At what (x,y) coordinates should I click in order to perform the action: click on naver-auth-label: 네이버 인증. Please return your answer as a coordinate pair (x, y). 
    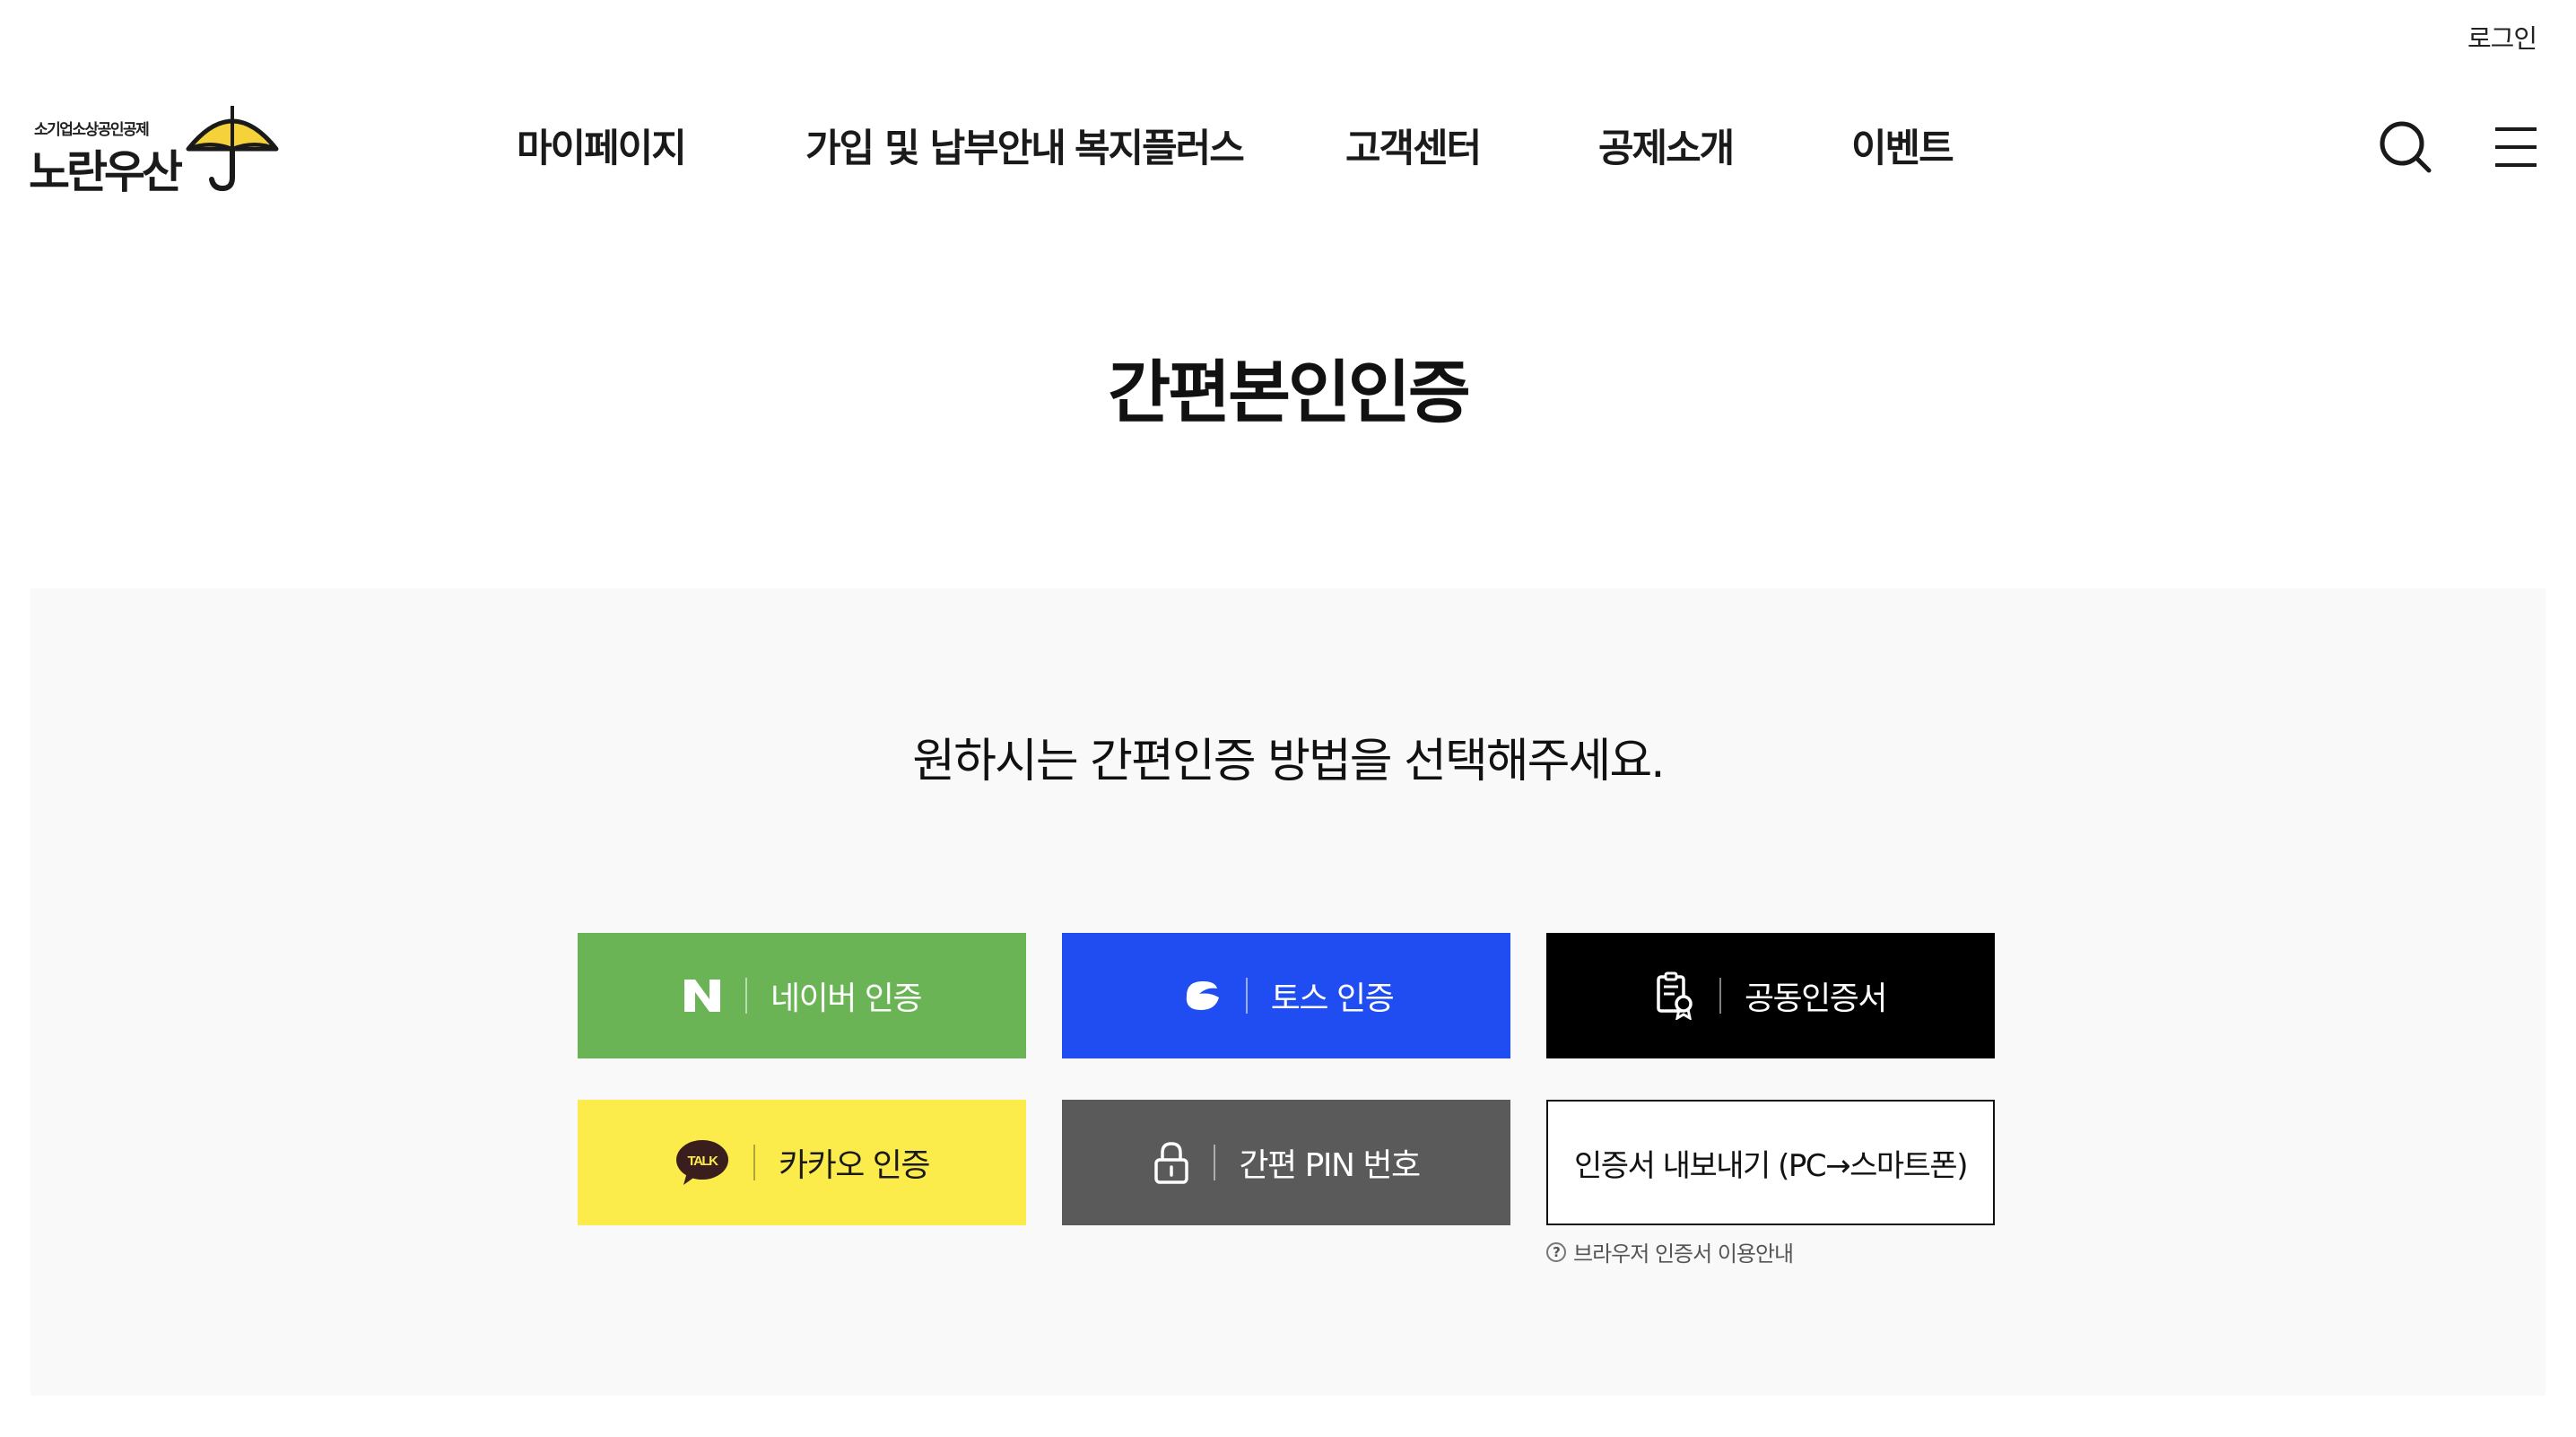
    Looking at the image, I should click on (846, 998).